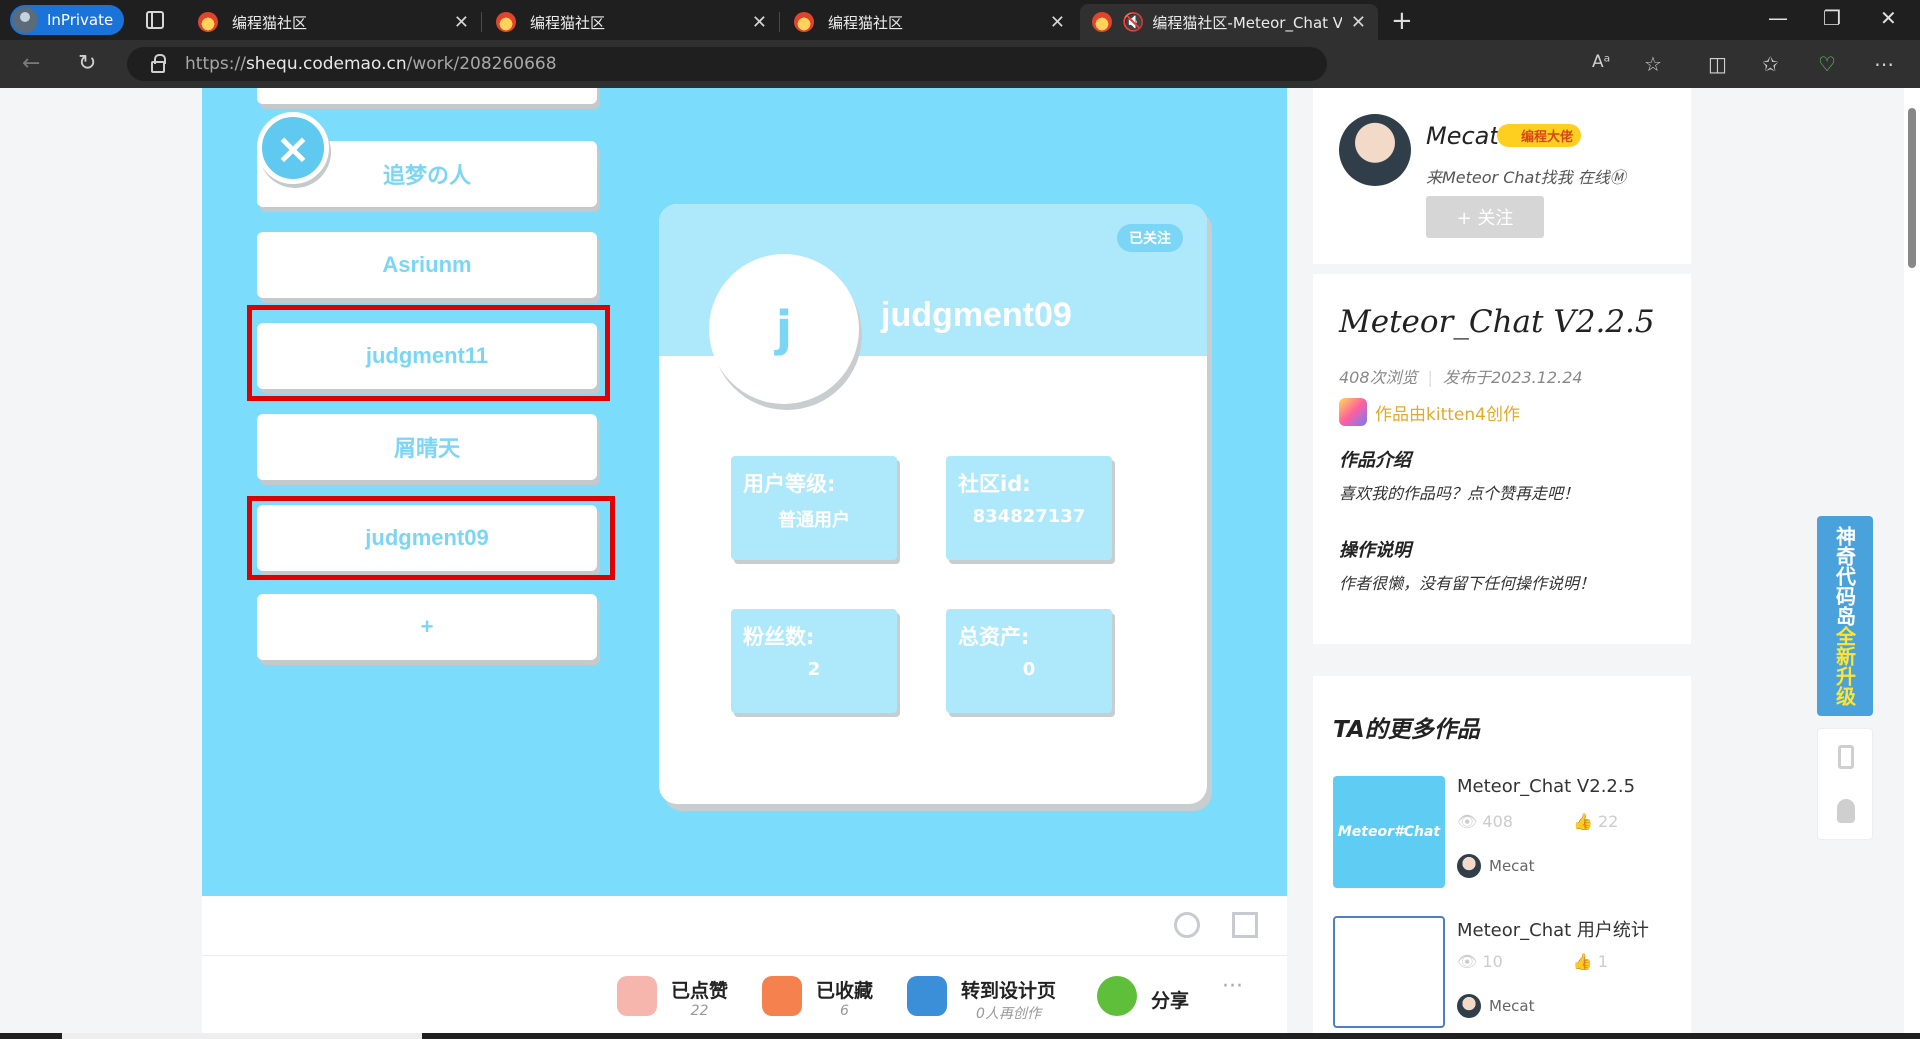 Image resolution: width=1920 pixels, height=1039 pixels. What do you see at coordinates (1008, 1014) in the screenshot?
I see `remix-count: 0人再创作` at bounding box center [1008, 1014].